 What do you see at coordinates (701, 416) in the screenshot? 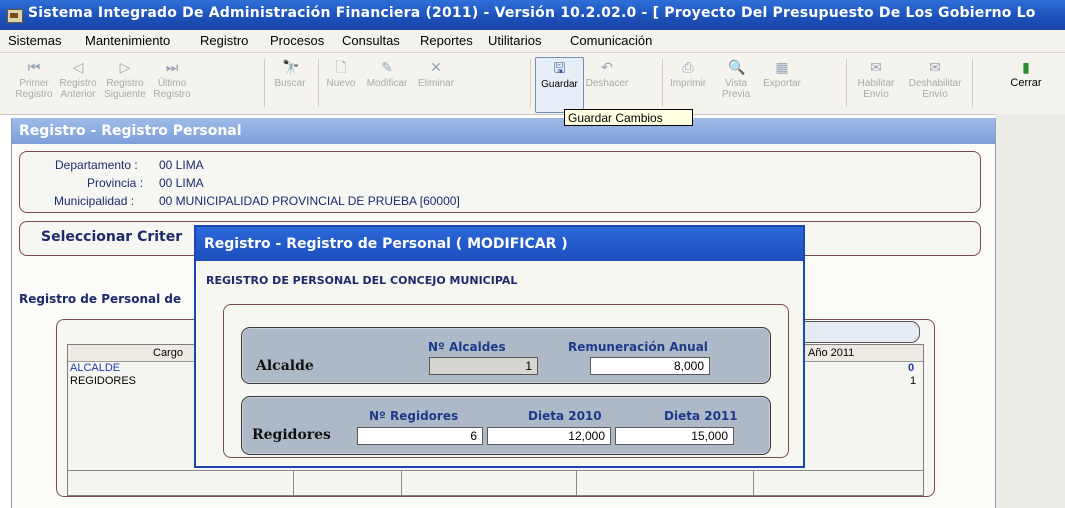
I see `dieta-2011-label: Dieta 2011` at bounding box center [701, 416].